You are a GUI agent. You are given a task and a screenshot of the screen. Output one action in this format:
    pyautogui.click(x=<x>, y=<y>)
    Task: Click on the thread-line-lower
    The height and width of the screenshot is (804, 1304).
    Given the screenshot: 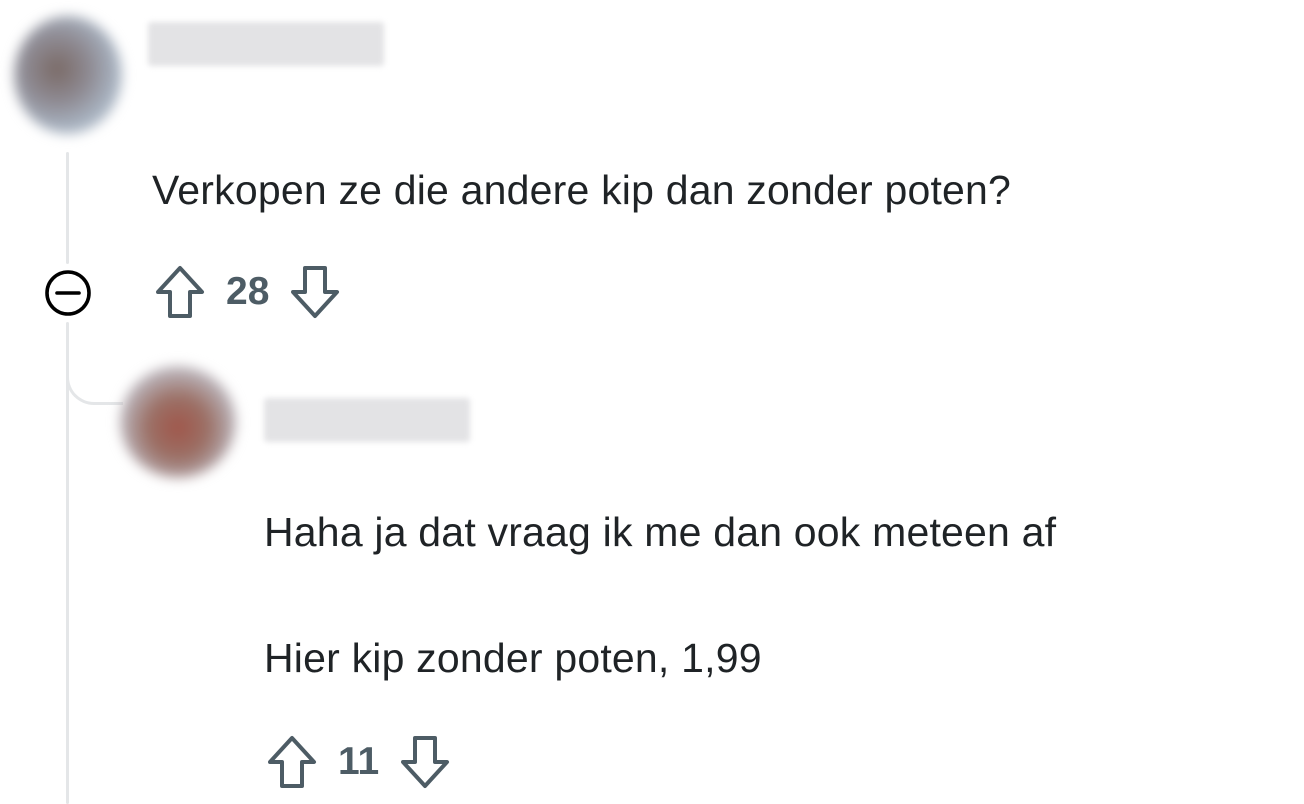 What is the action you would take?
    pyautogui.click(x=67, y=563)
    